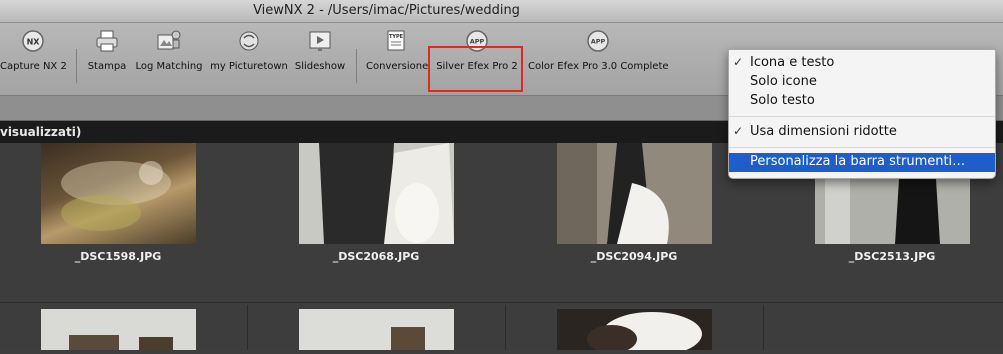 The image size is (1003, 354). Describe the element at coordinates (634, 256) in the screenshot. I see `thumbnail-filename: _DSC2094.JPG` at that location.